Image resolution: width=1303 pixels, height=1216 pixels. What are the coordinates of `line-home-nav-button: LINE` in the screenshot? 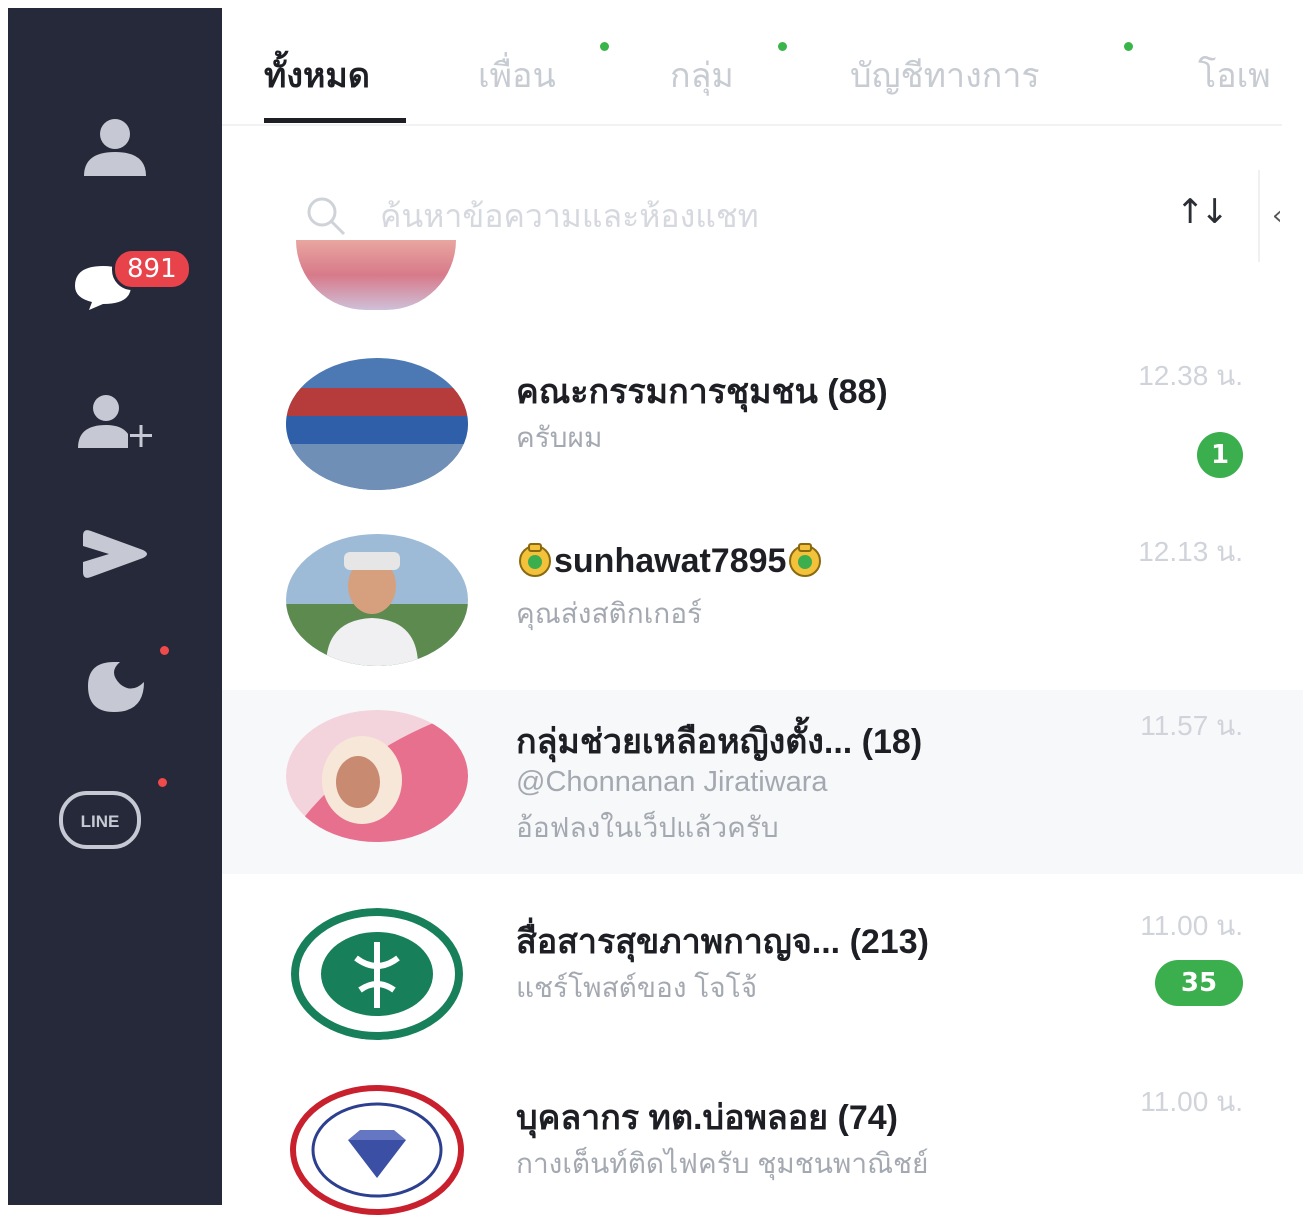 It's located at (115, 820).